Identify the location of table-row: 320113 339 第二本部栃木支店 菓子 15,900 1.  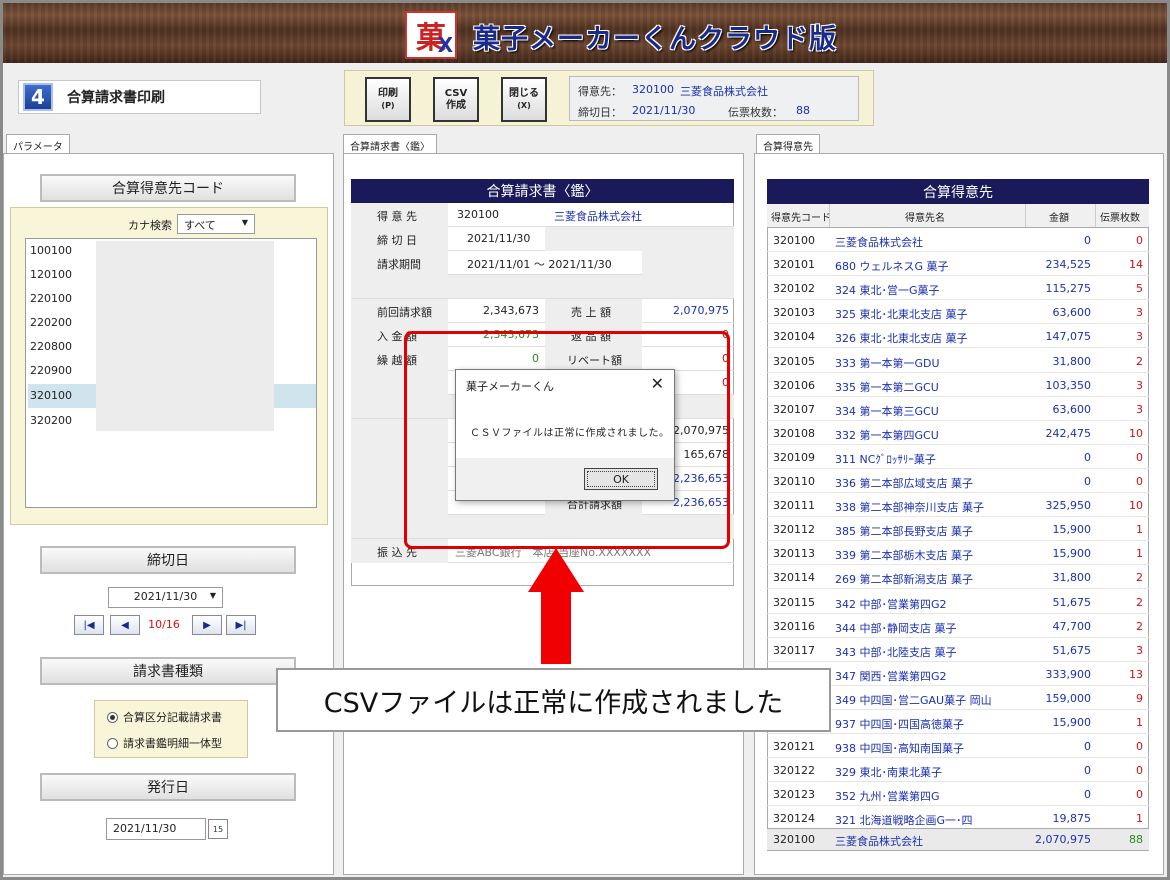
(958, 553).